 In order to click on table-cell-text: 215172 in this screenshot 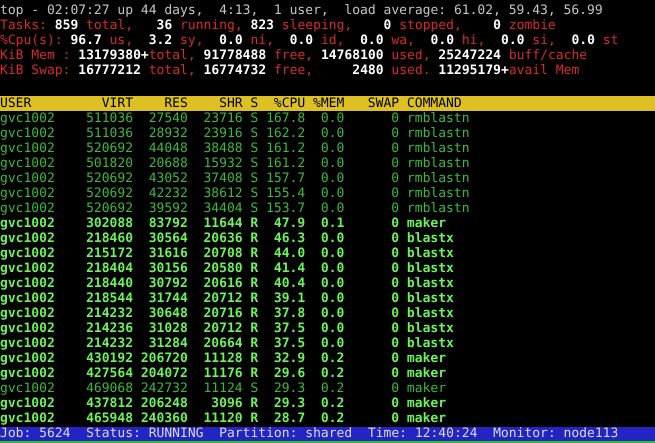, I will do `click(109, 253)`.